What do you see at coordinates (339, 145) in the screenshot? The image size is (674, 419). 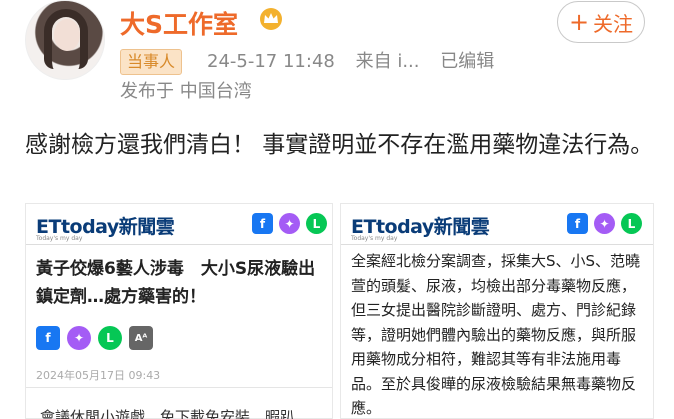 I see `post-text: 感謝檢方還我們清白！ 事實證明並不存在濫用藥物違法行為。` at bounding box center [339, 145].